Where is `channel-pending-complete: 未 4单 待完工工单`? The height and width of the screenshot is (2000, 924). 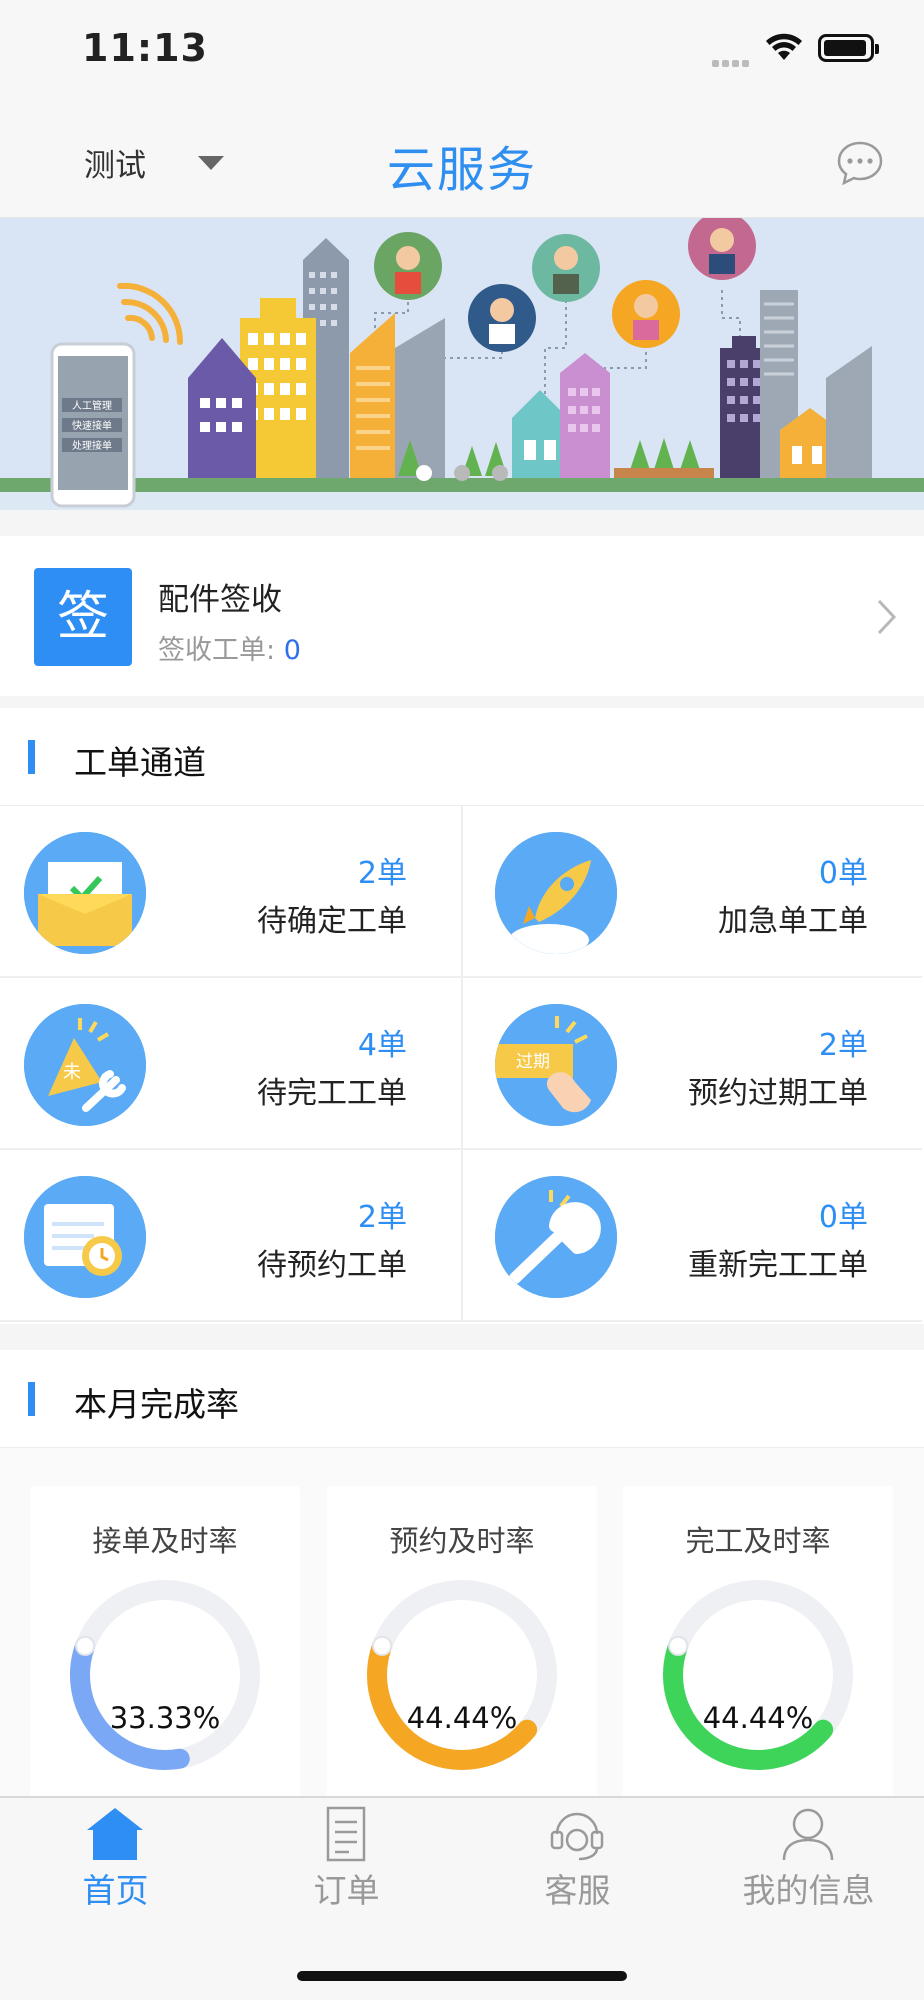
channel-pending-complete: 未 4单 待完工工单 is located at coordinates (230, 1064).